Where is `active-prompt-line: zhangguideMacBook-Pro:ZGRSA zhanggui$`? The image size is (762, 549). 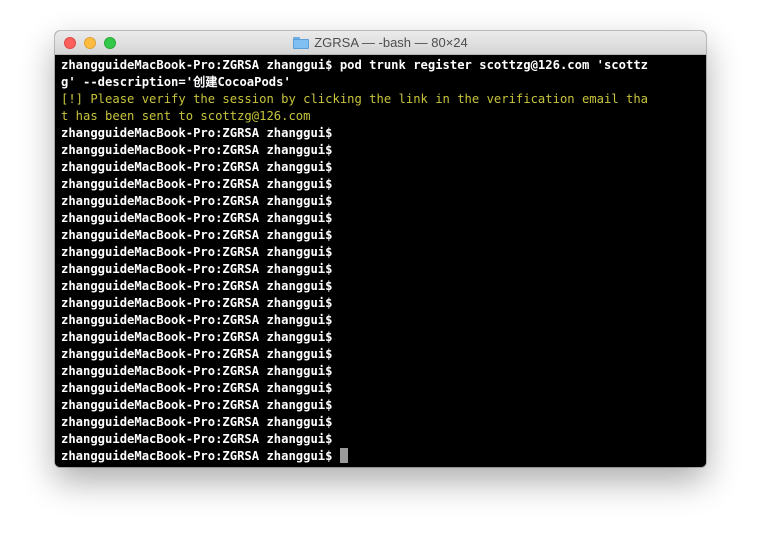 active-prompt-line: zhangguideMacBook-Pro:ZGRSA zhanggui$ is located at coordinates (381, 456).